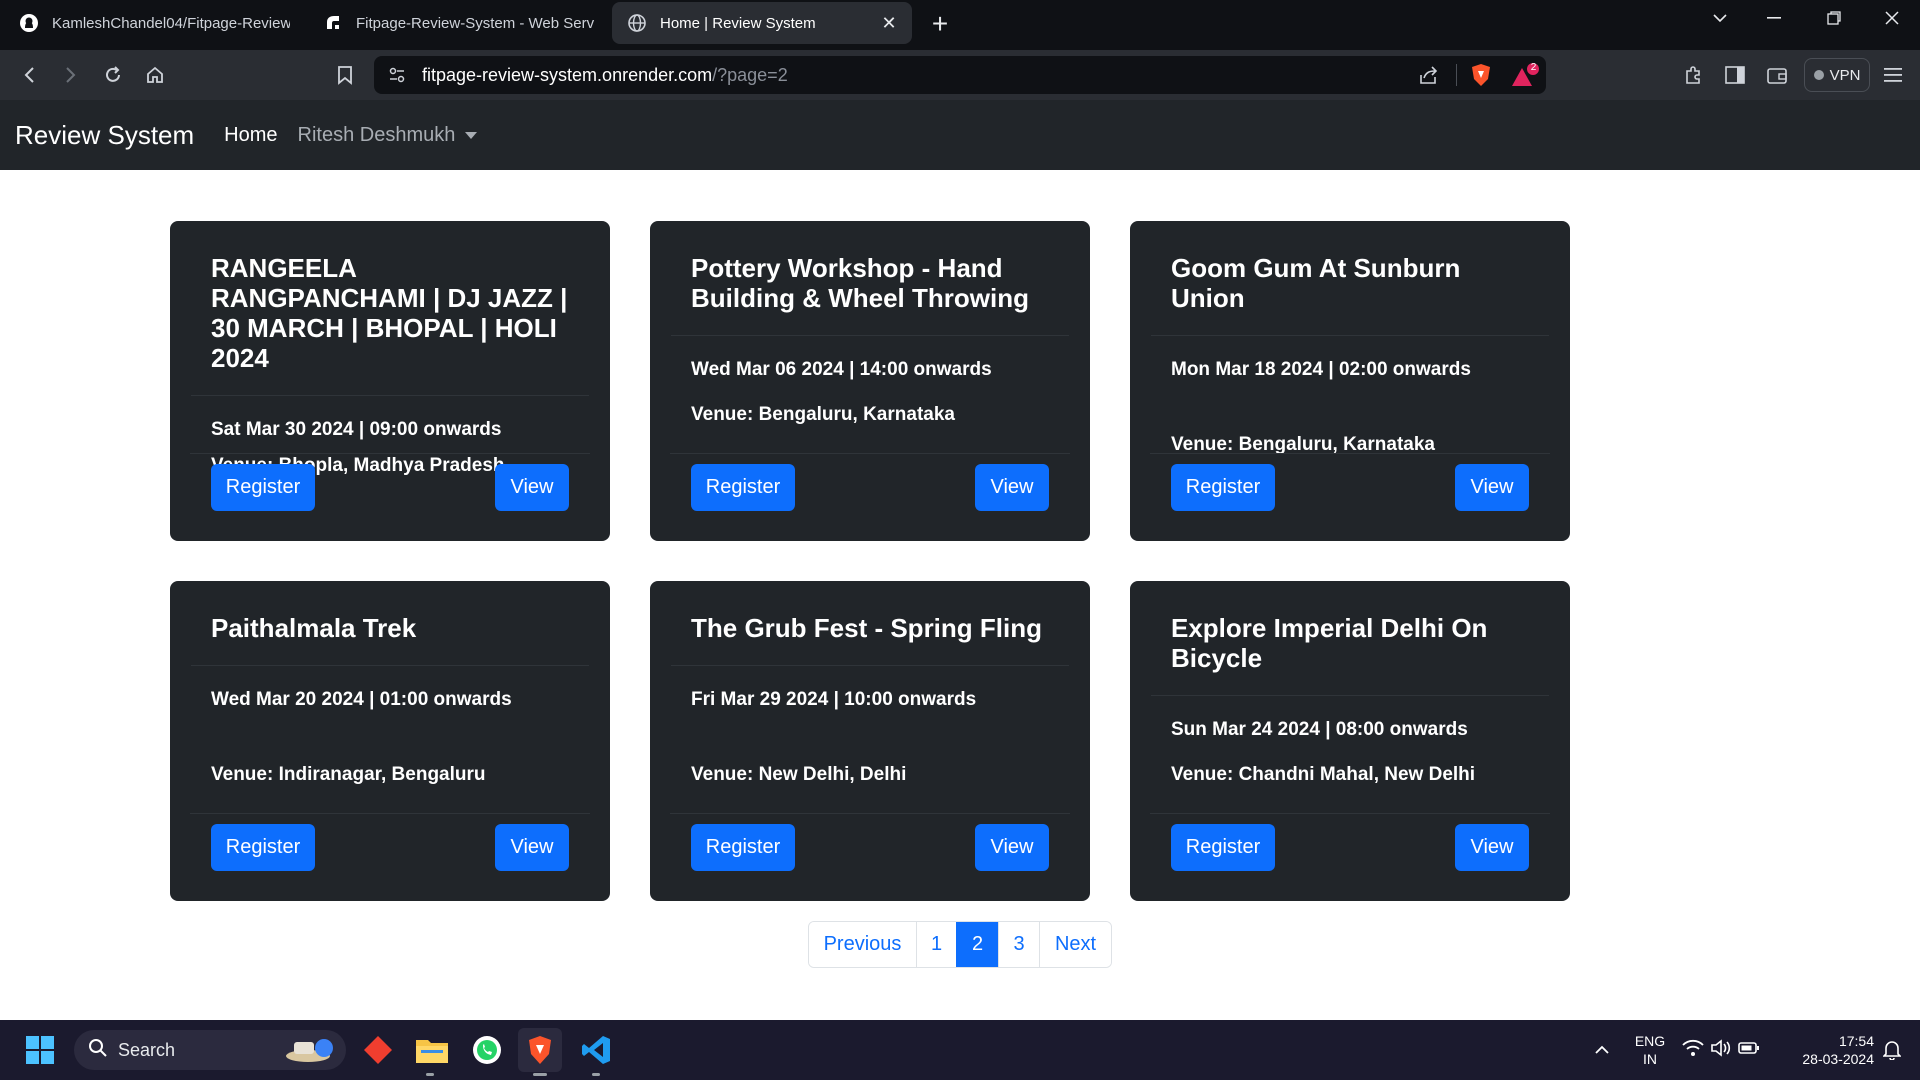 The width and height of the screenshot is (1920, 1080). I want to click on url-host: fitpage-review-system.onrender.com, so click(567, 74).